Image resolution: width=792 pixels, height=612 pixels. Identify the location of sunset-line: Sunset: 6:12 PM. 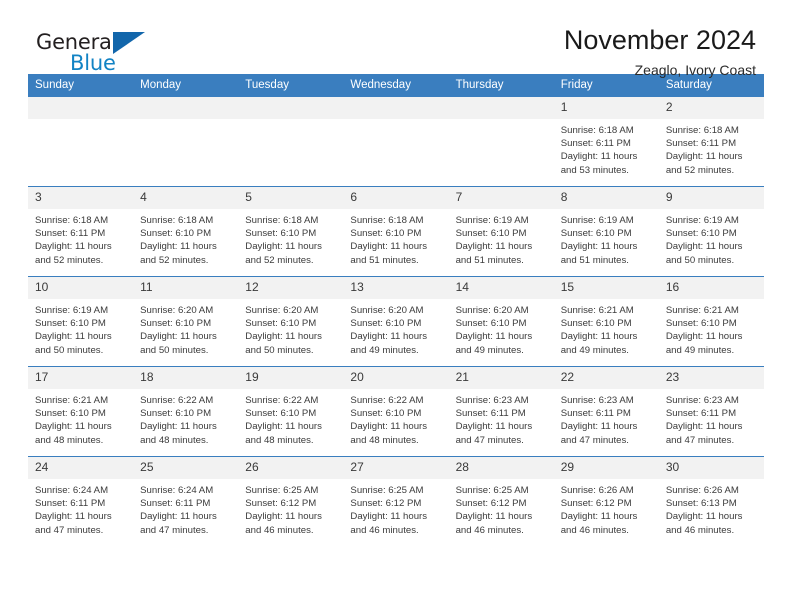
(281, 504).